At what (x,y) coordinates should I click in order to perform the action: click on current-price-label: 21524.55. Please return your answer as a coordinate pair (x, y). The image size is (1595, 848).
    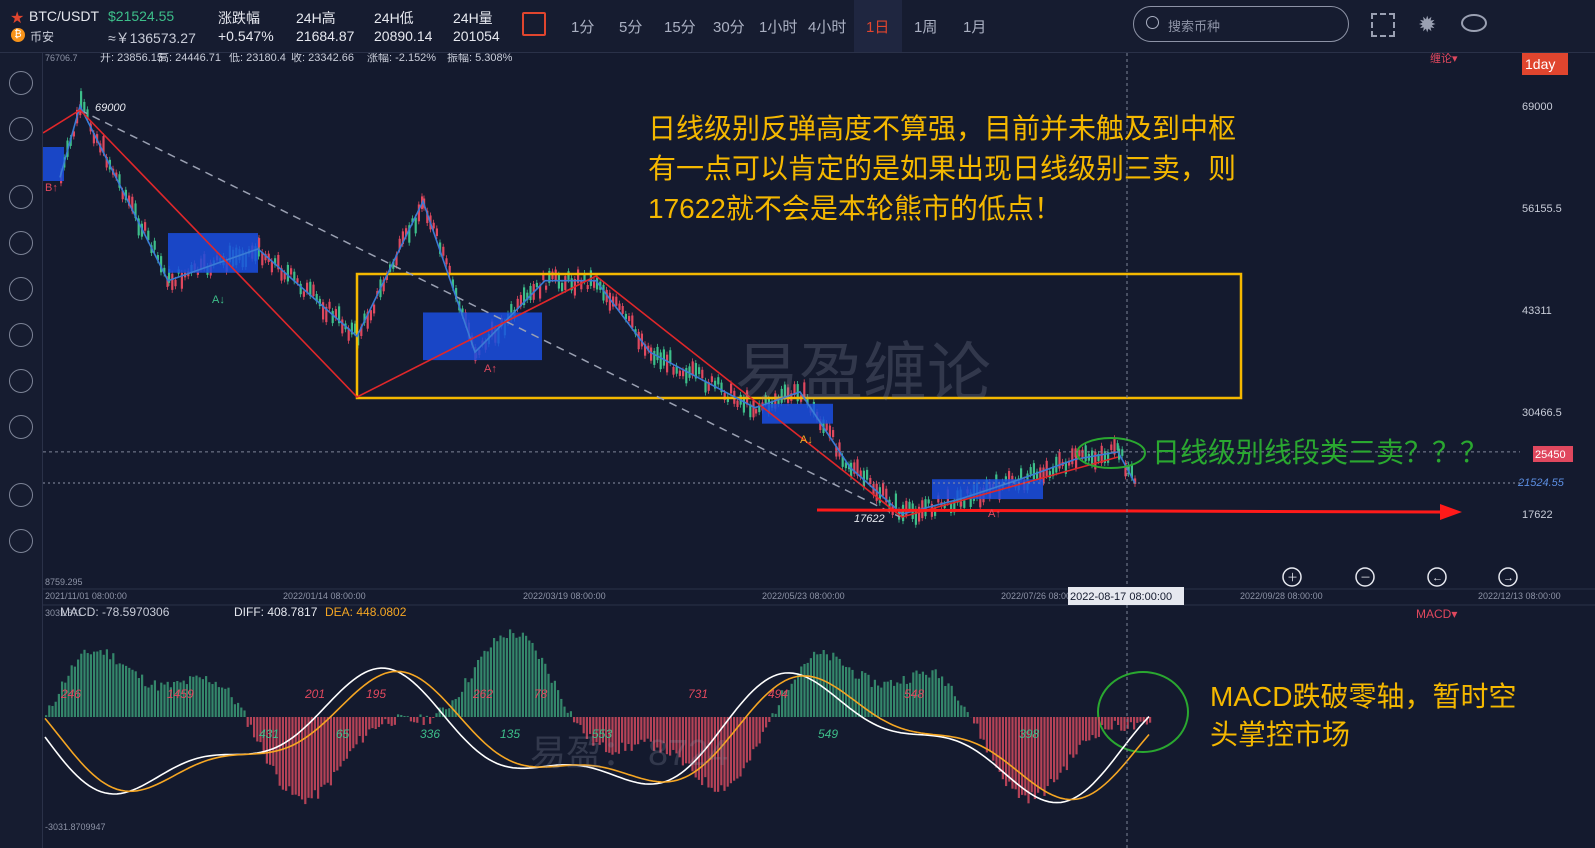
    Looking at the image, I should click on (1541, 483).